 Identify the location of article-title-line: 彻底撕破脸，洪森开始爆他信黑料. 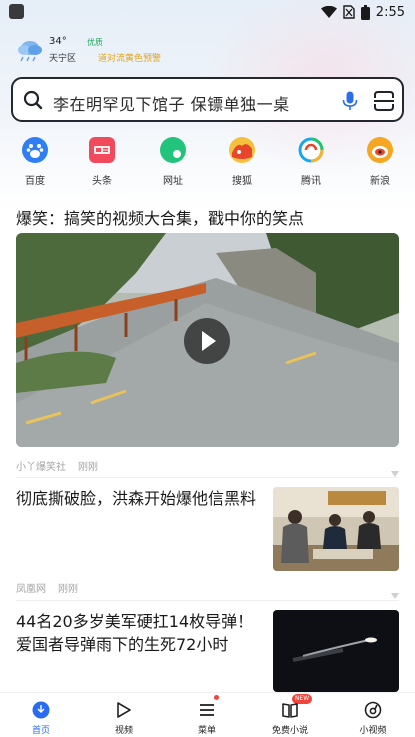
(136, 498).